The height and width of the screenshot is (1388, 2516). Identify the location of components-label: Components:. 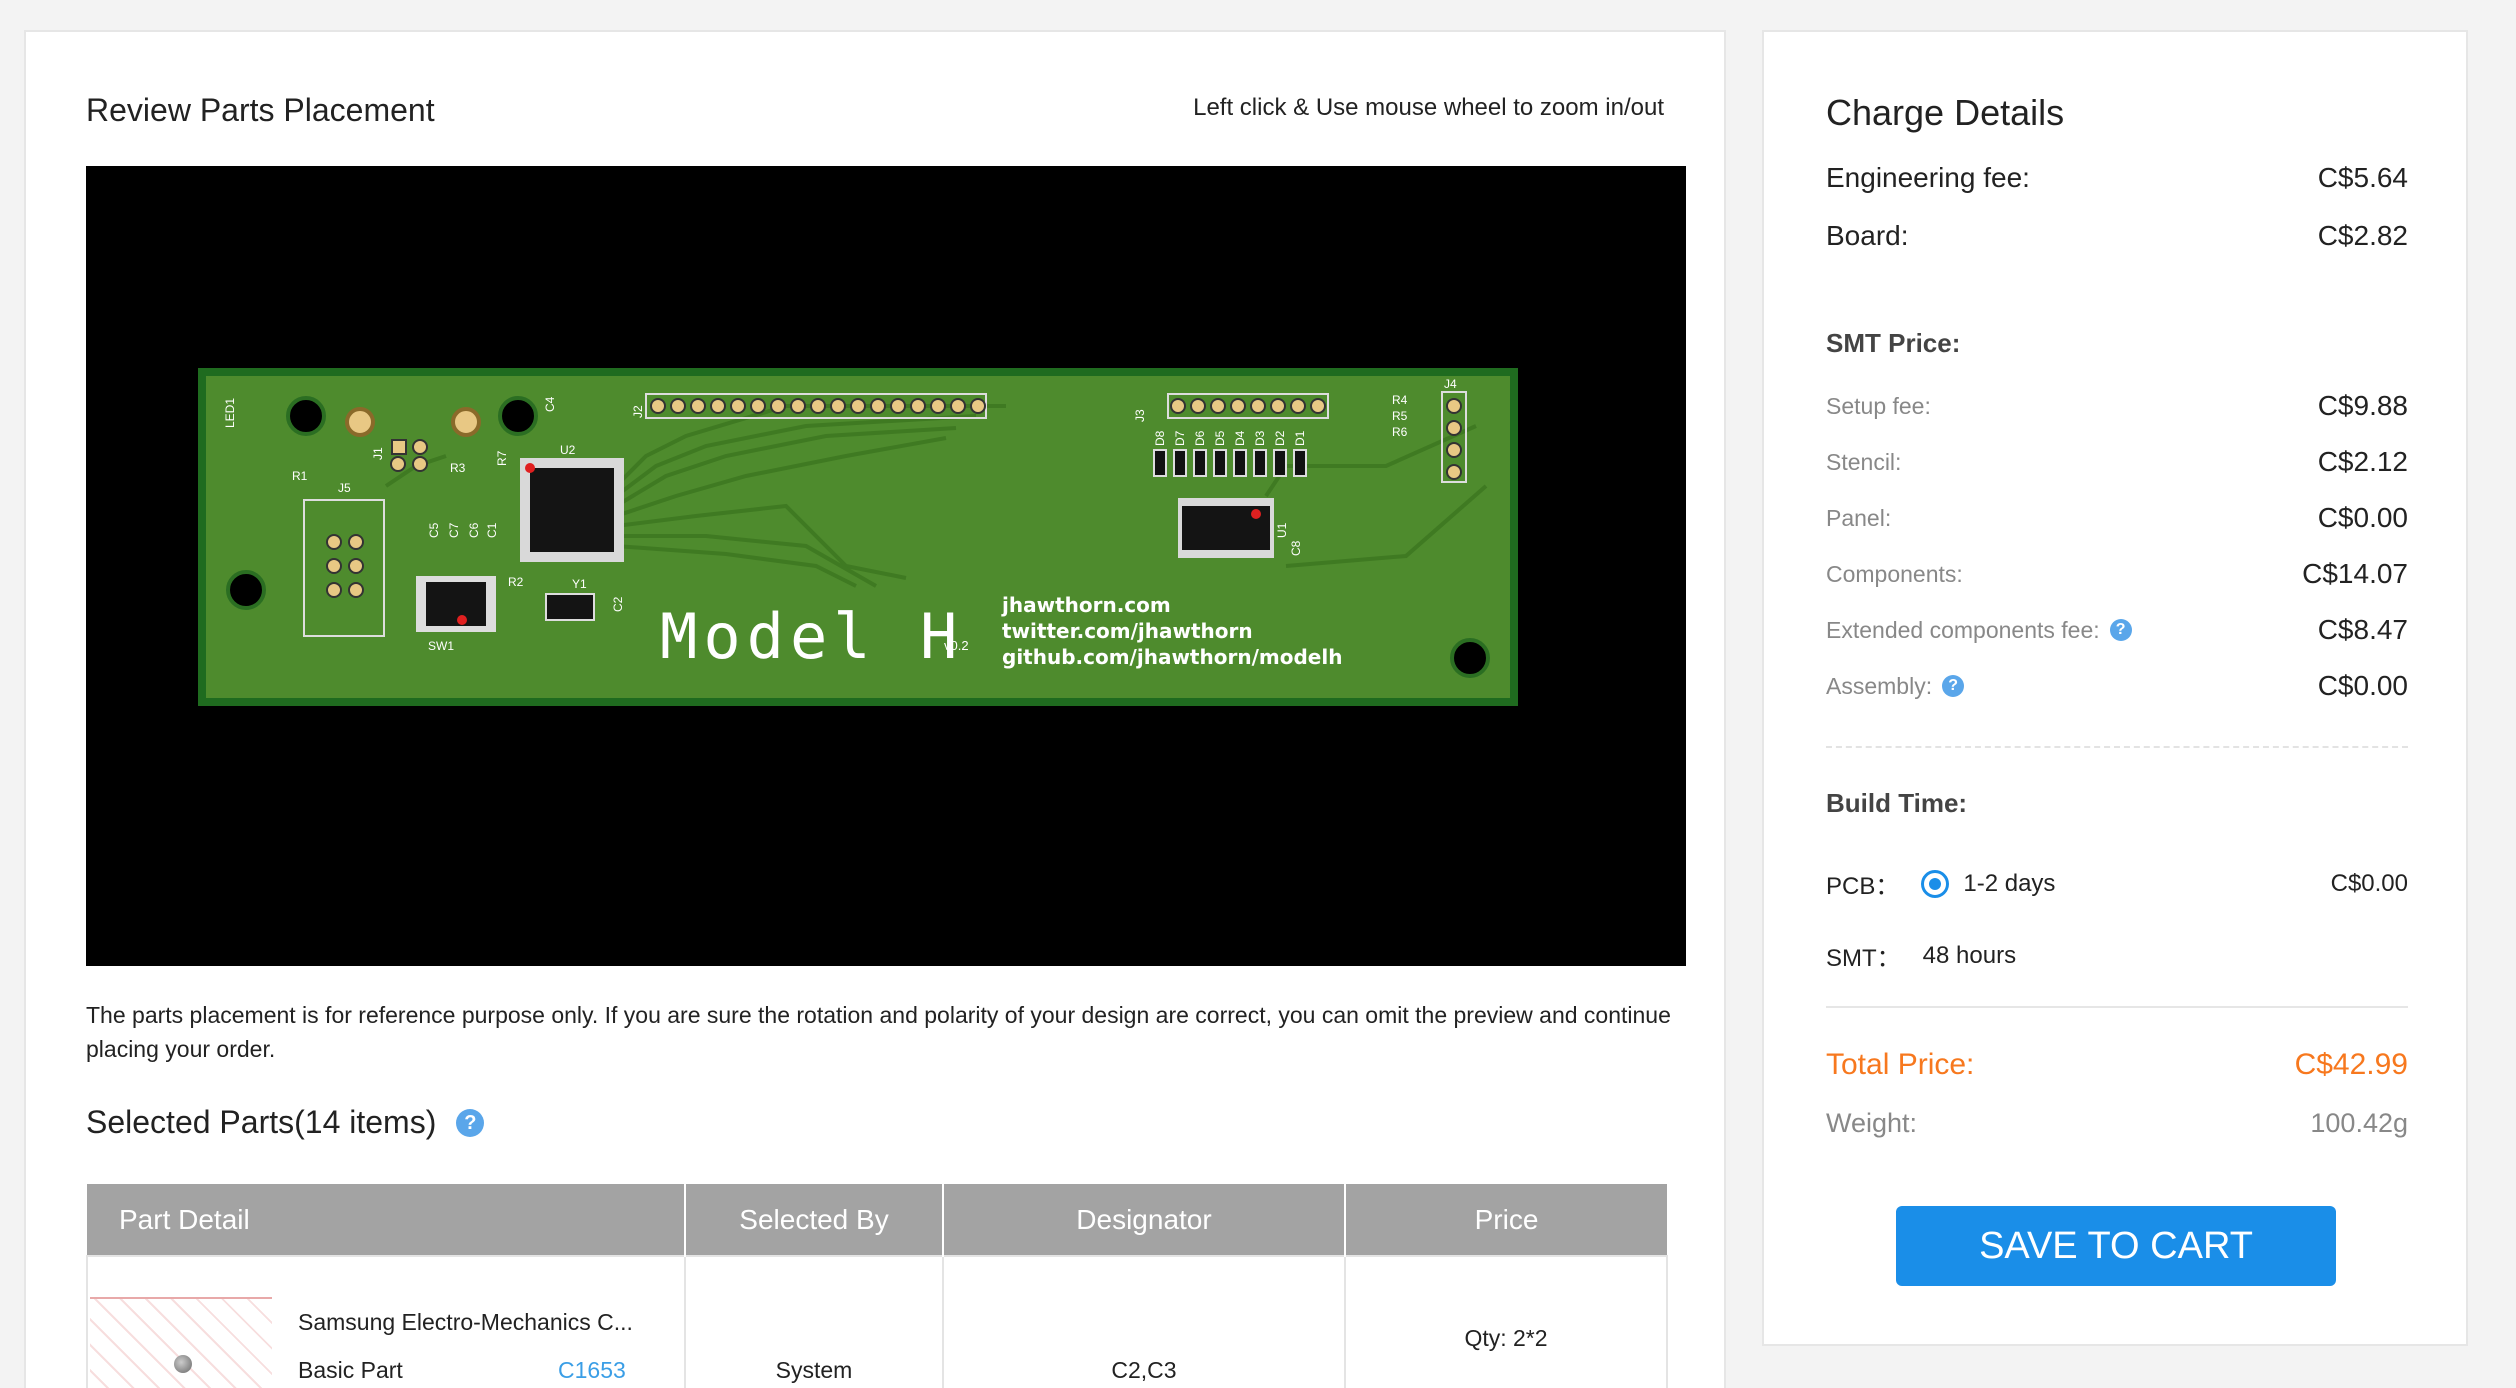
(1894, 573).